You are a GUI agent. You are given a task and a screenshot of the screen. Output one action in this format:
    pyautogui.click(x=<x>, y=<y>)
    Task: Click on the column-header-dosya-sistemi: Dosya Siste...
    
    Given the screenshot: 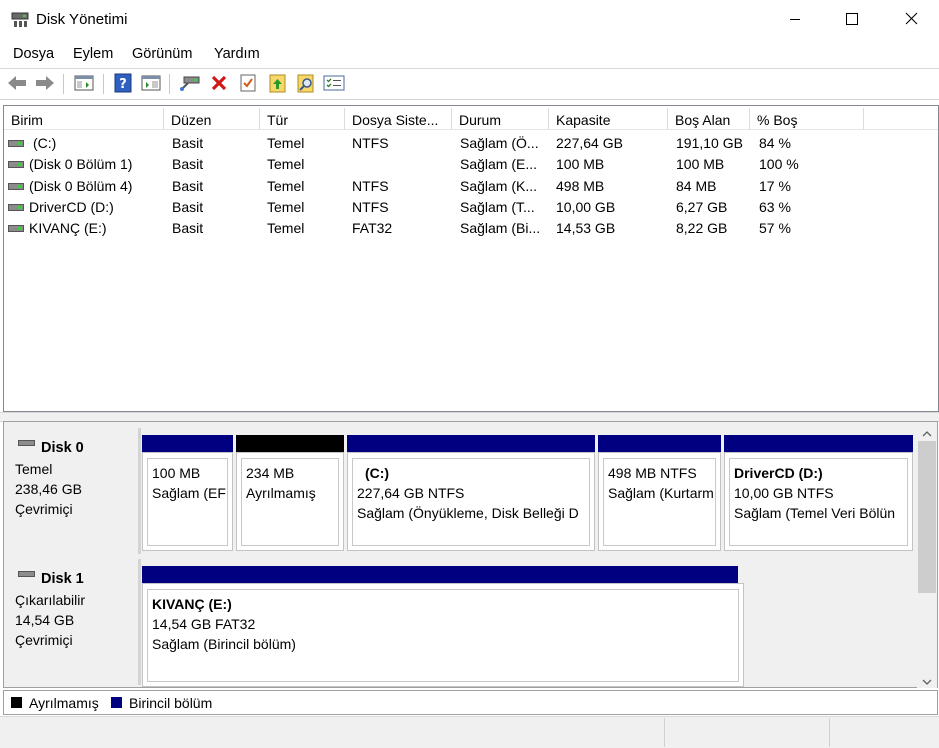 What is the action you would take?
    pyautogui.click(x=398, y=119)
    